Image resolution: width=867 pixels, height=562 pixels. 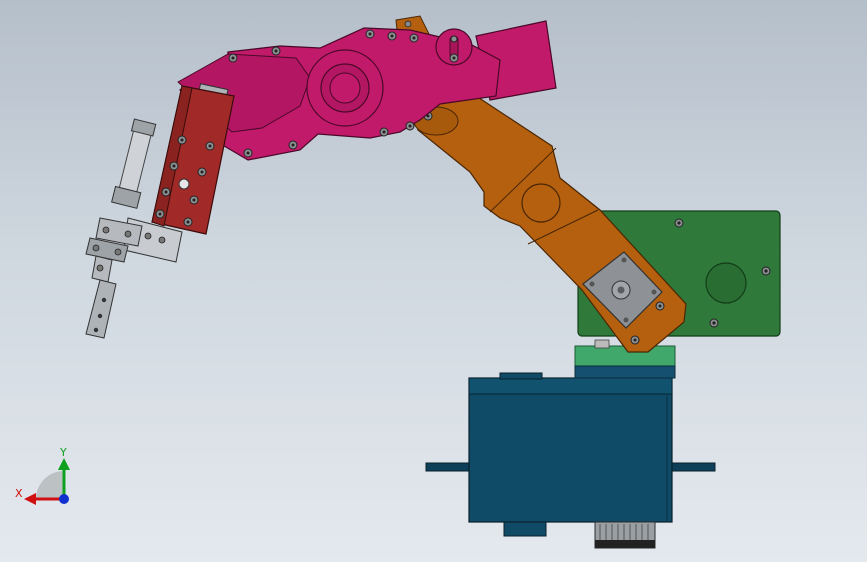 I want to click on orientation-triad: Y X, so click(x=42, y=475).